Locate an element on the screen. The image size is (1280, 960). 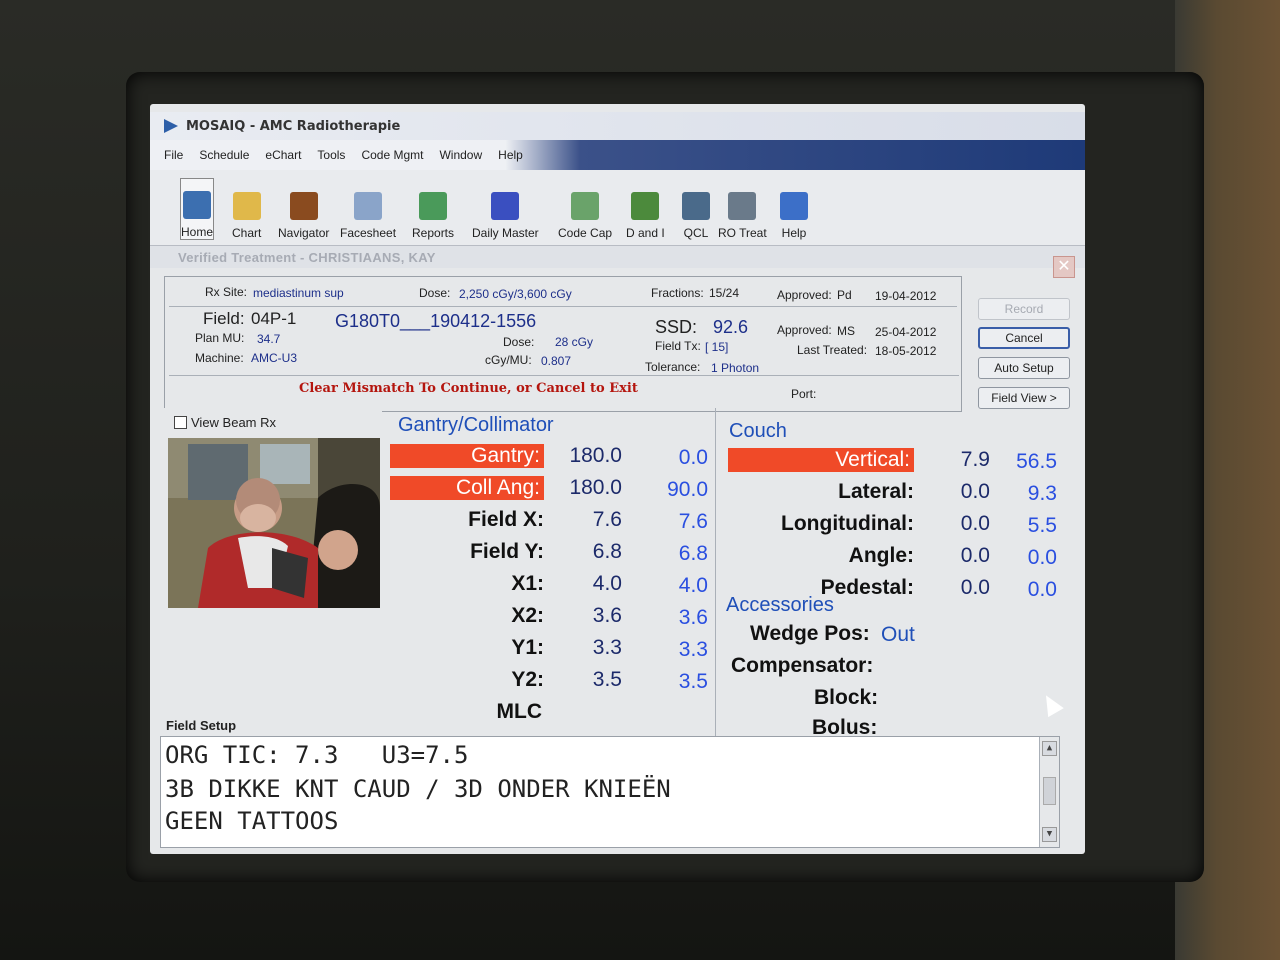
calendar-icon is located at coordinates (505, 206).